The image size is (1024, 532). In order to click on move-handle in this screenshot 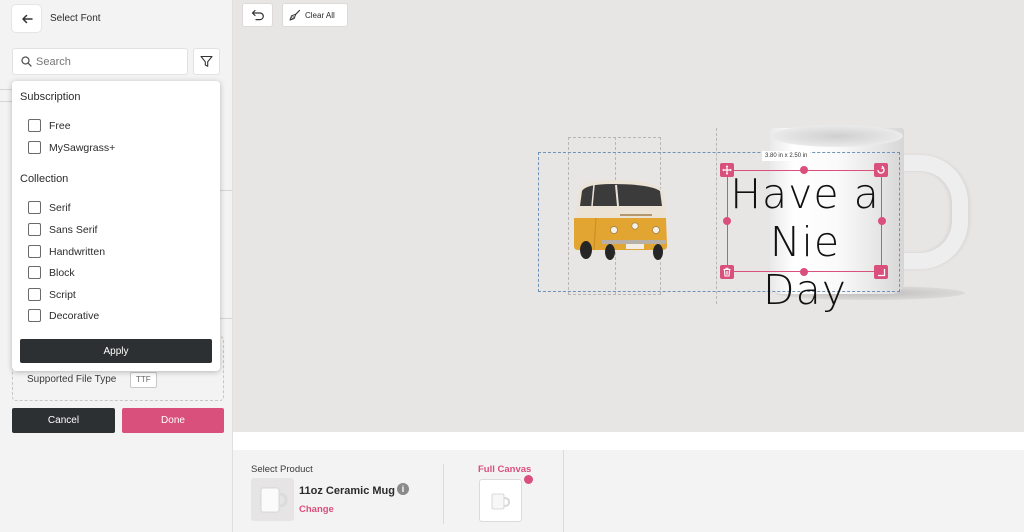, I will do `click(727, 170)`.